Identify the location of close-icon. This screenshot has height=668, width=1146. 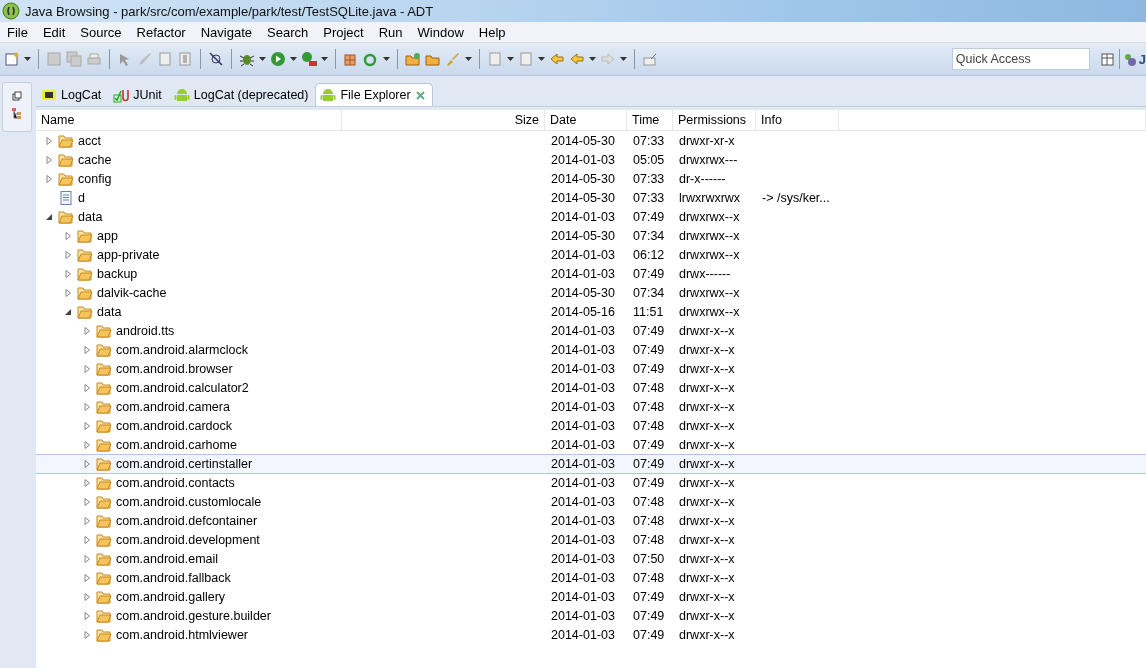
(420, 95).